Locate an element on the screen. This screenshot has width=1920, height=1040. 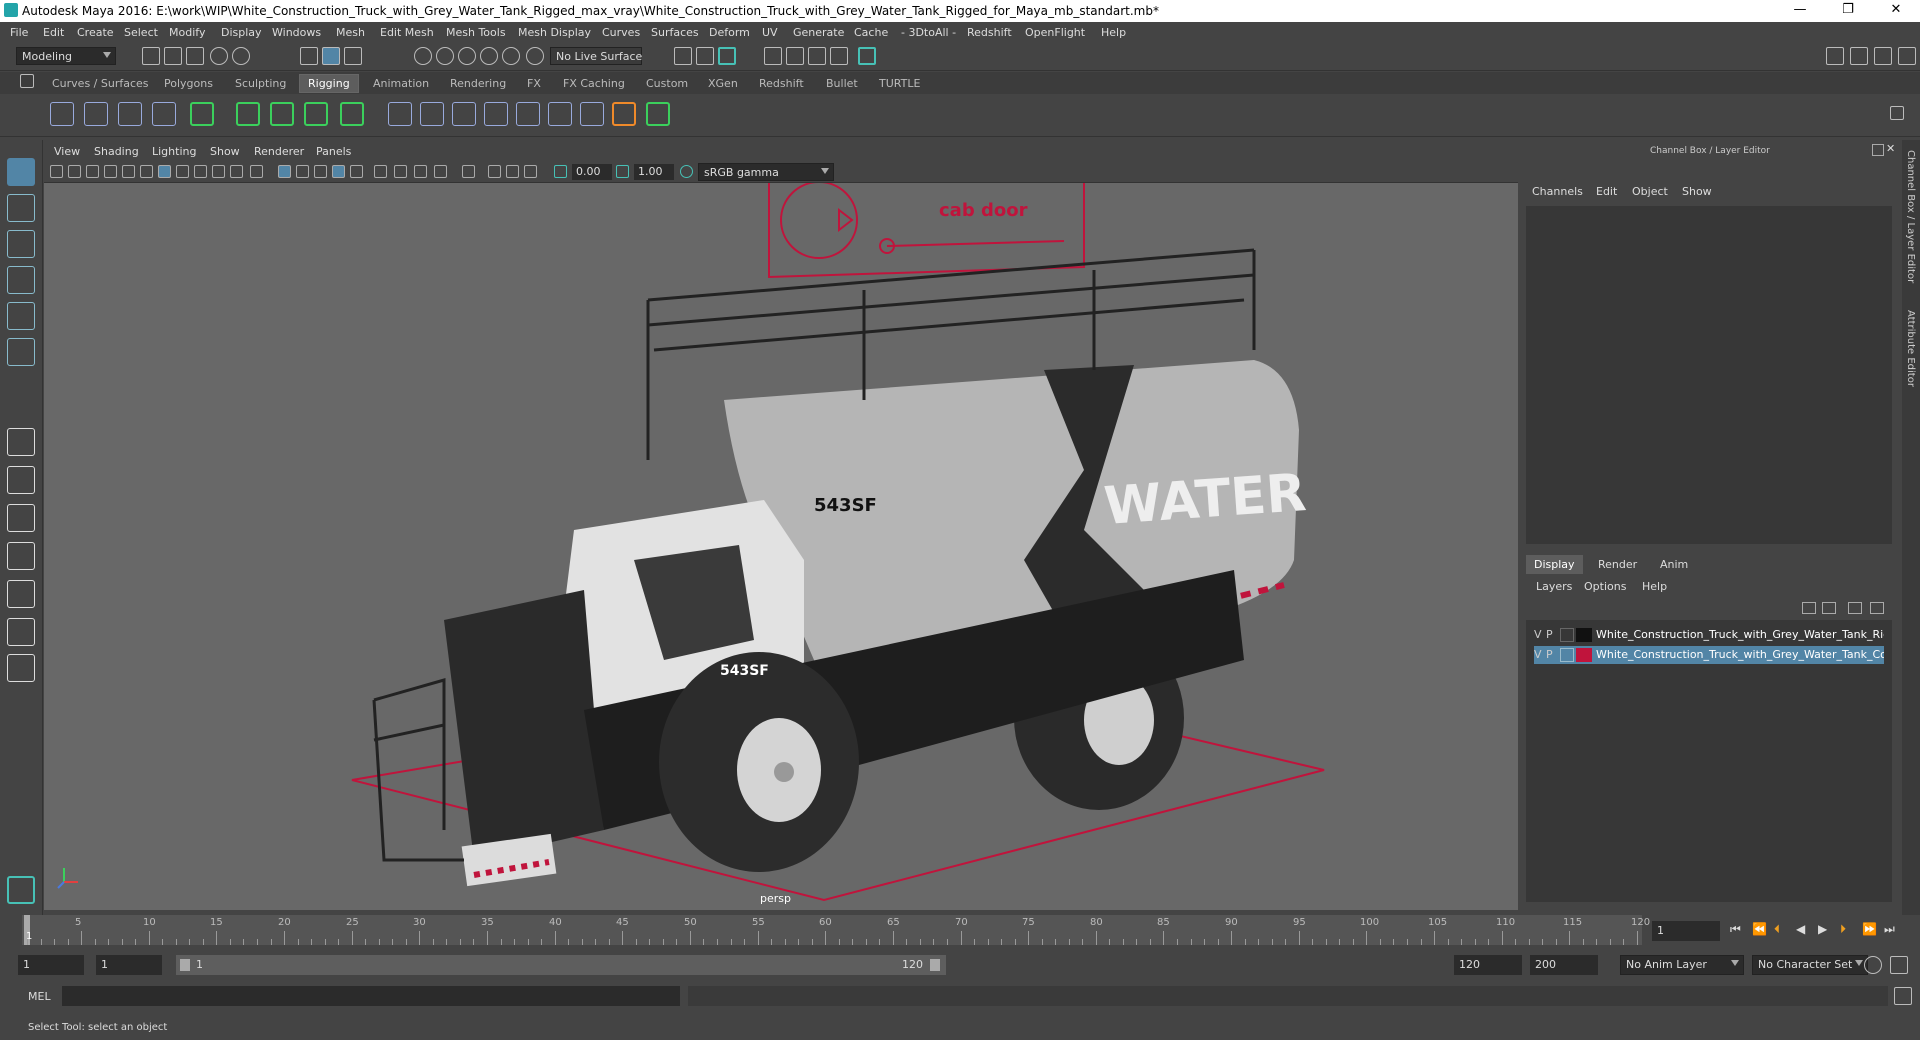
exposure-field: 0.00 is located at coordinates (592, 172).